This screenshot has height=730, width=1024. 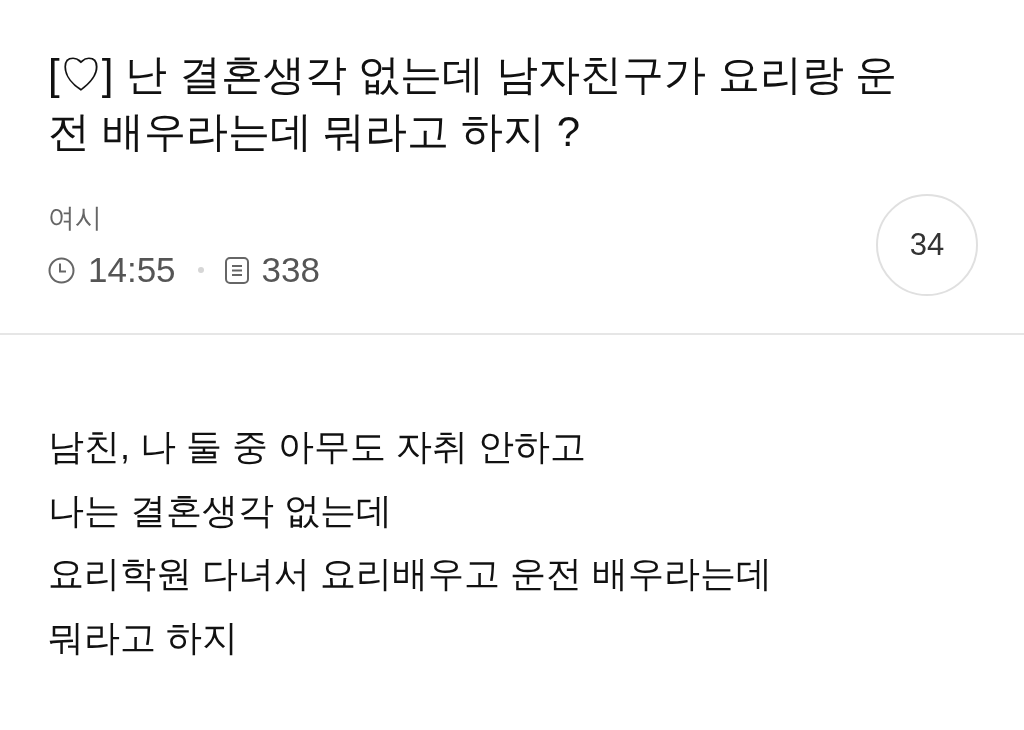 I want to click on author-name: 여시, so click(x=75, y=218).